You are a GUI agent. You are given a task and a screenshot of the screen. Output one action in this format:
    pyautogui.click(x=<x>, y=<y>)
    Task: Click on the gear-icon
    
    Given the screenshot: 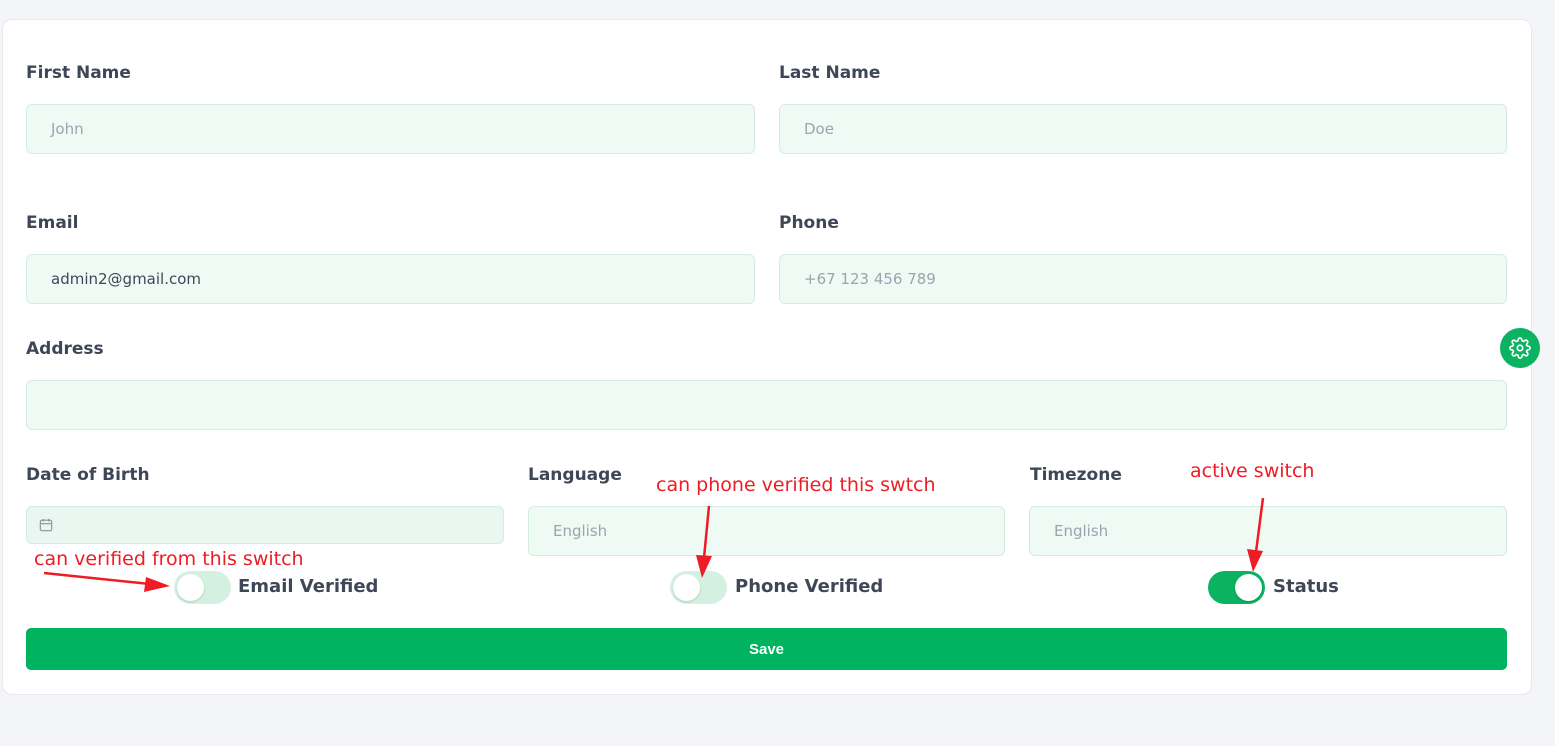 What is the action you would take?
    pyautogui.click(x=1520, y=348)
    